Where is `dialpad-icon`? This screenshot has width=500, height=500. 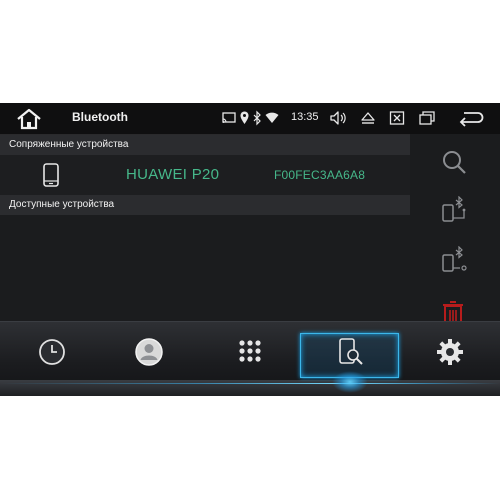
dialpad-icon is located at coordinates (250, 352).